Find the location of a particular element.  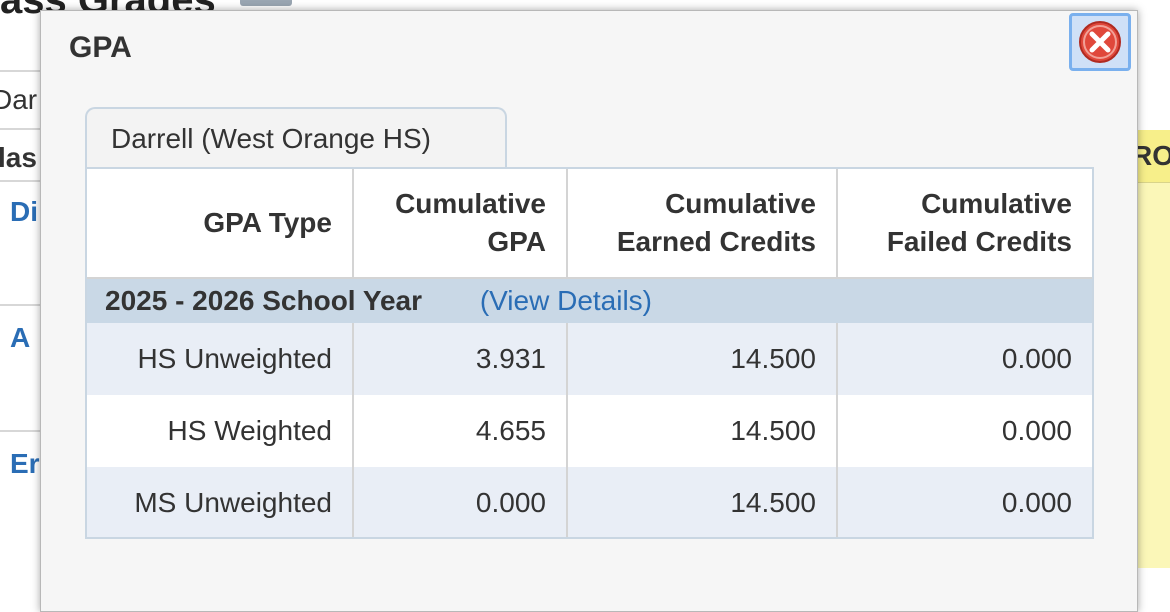

gpa-type-cell: MS Unweighted is located at coordinates (220, 502).